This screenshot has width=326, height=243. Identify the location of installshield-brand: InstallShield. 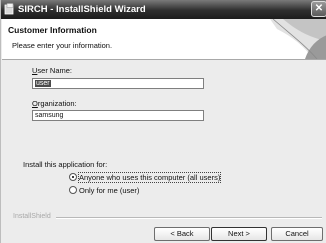
(32, 216).